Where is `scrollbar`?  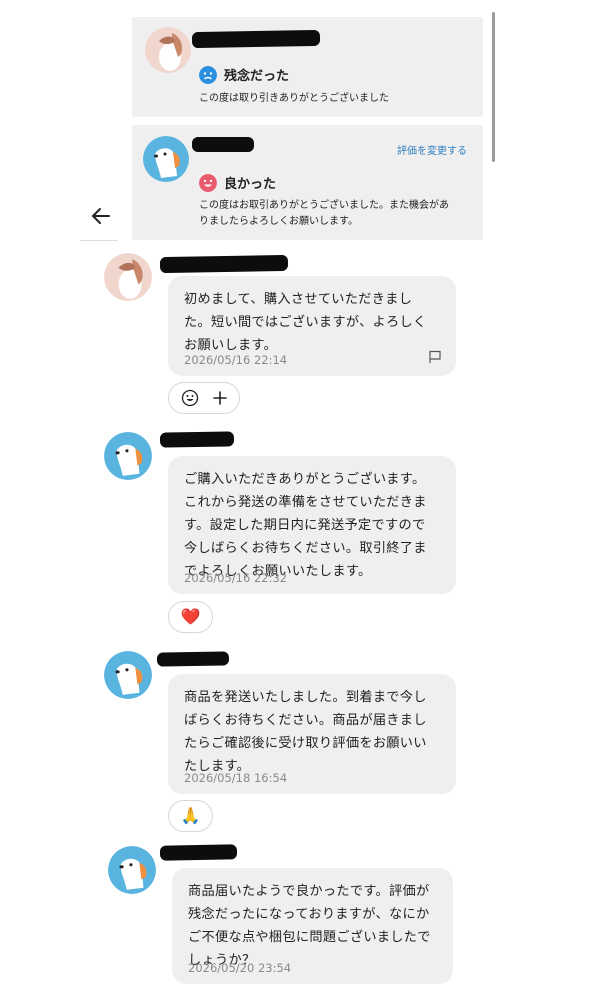
scrollbar is located at coordinates (493, 87).